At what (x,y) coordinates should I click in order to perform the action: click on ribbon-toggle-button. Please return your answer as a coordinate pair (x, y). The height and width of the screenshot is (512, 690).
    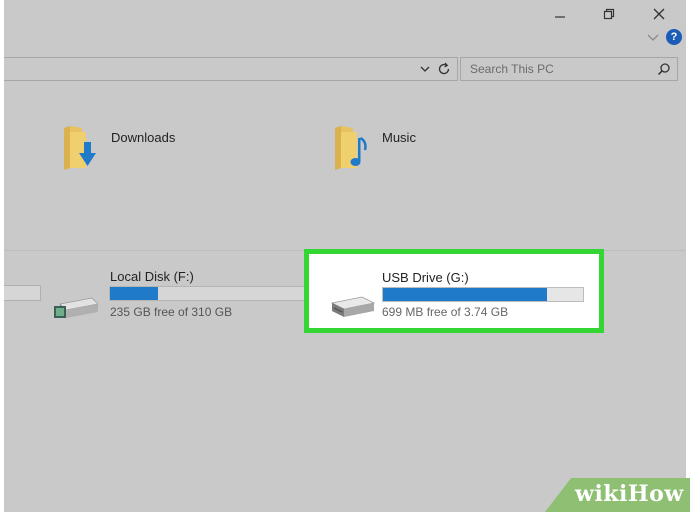
    Looking at the image, I should click on (653, 37).